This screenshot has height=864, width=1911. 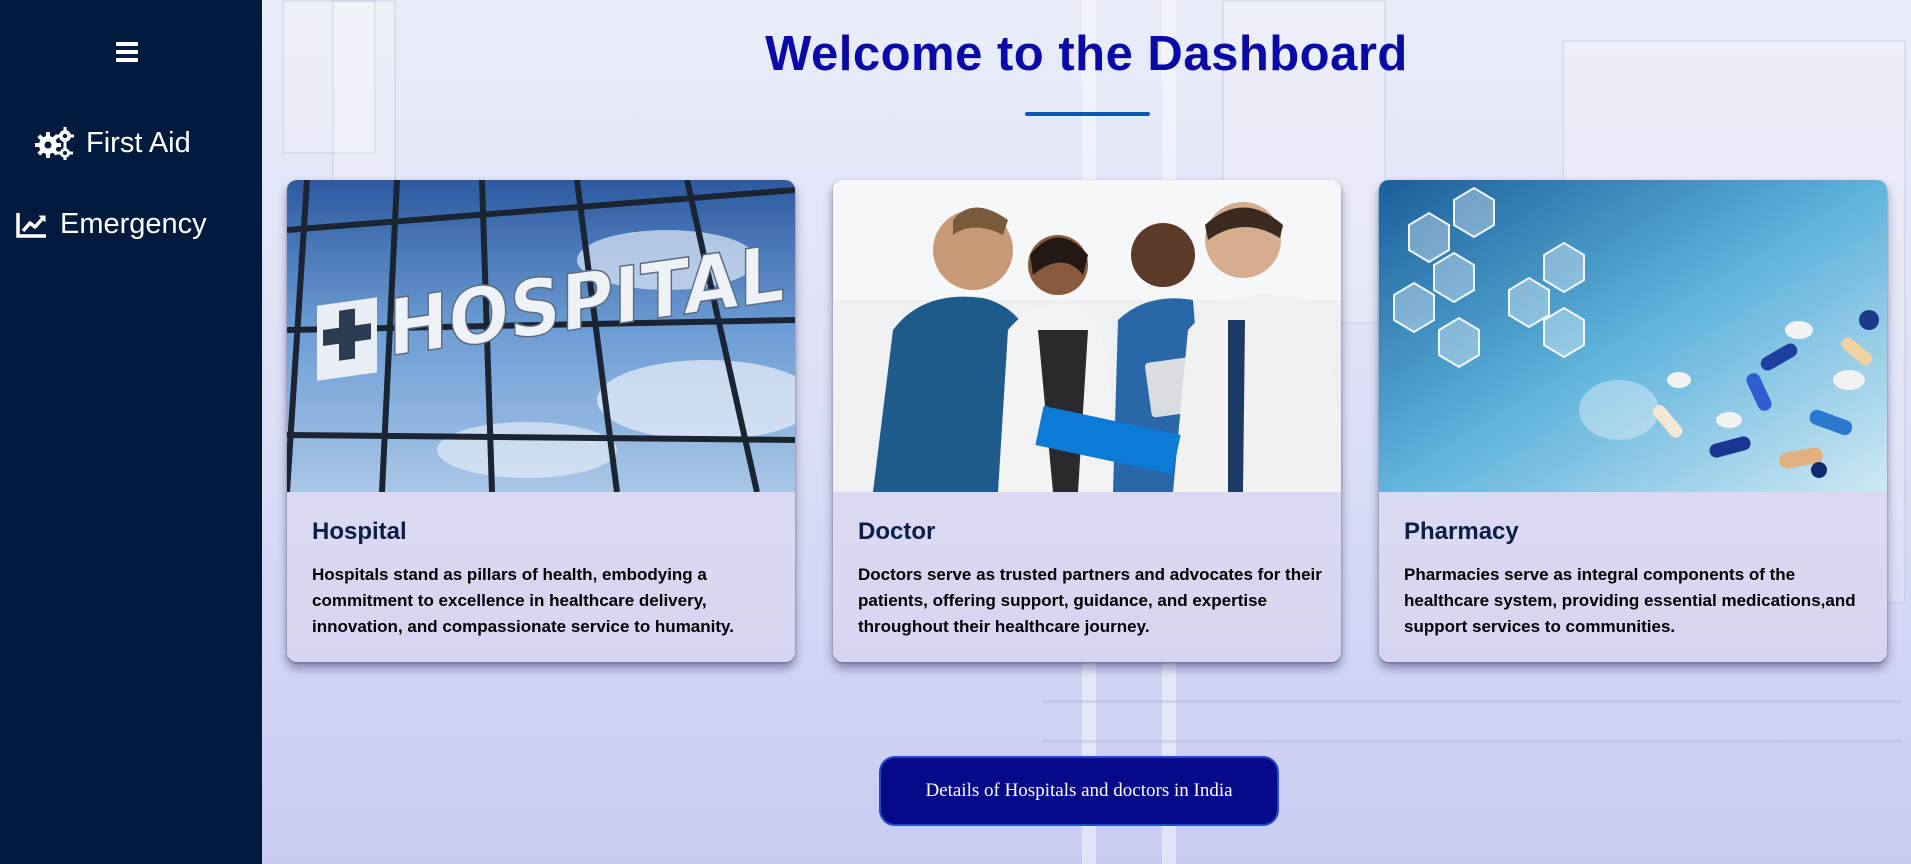 I want to click on doctors-image, so click(x=1087, y=336).